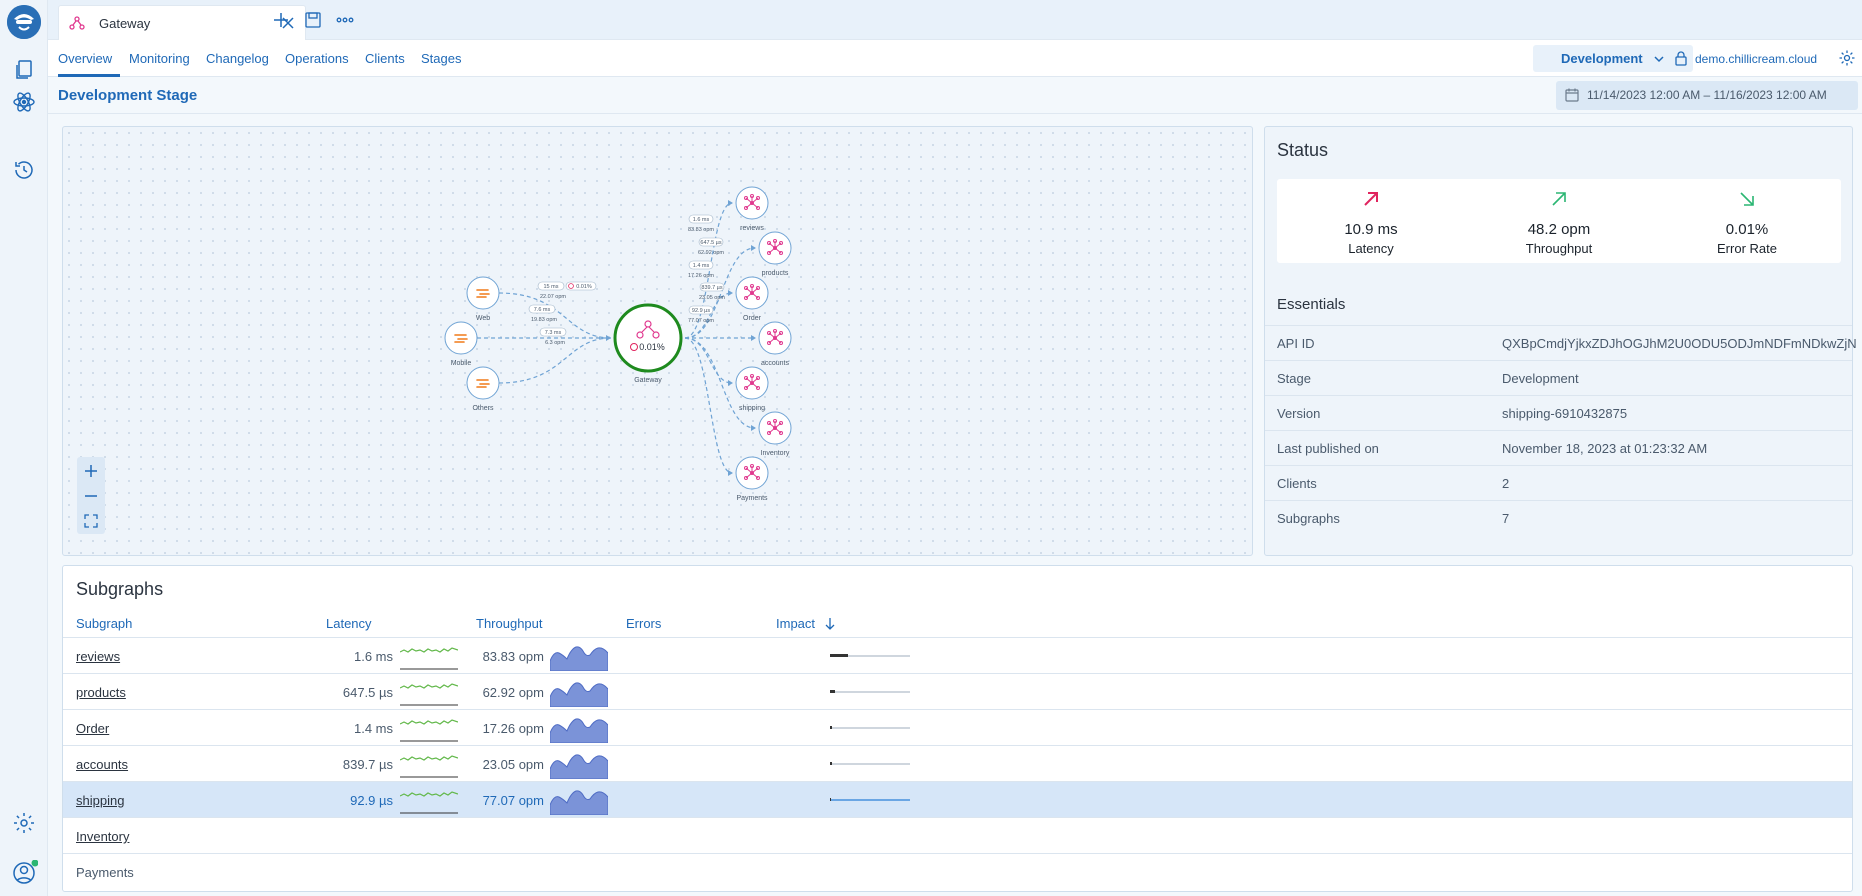  What do you see at coordinates (648, 338) in the screenshot?
I see `gateway-node` at bounding box center [648, 338].